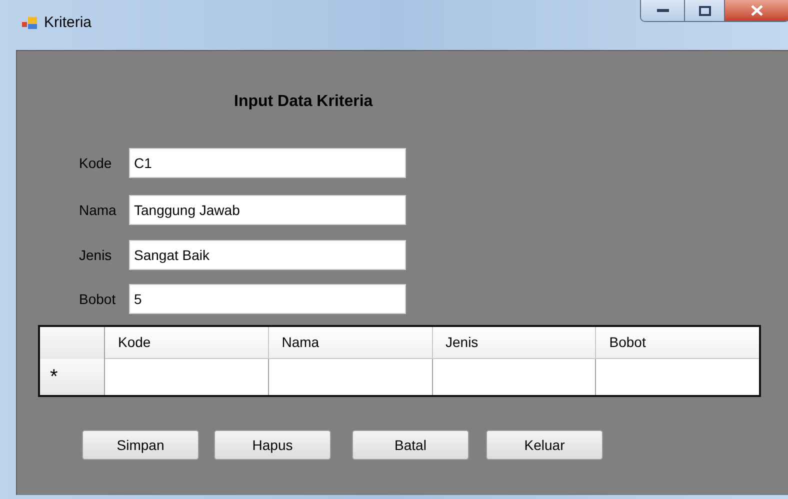 The height and width of the screenshot is (499, 788). What do you see at coordinates (72, 377) in the screenshot?
I see `row-header-cell: *` at bounding box center [72, 377].